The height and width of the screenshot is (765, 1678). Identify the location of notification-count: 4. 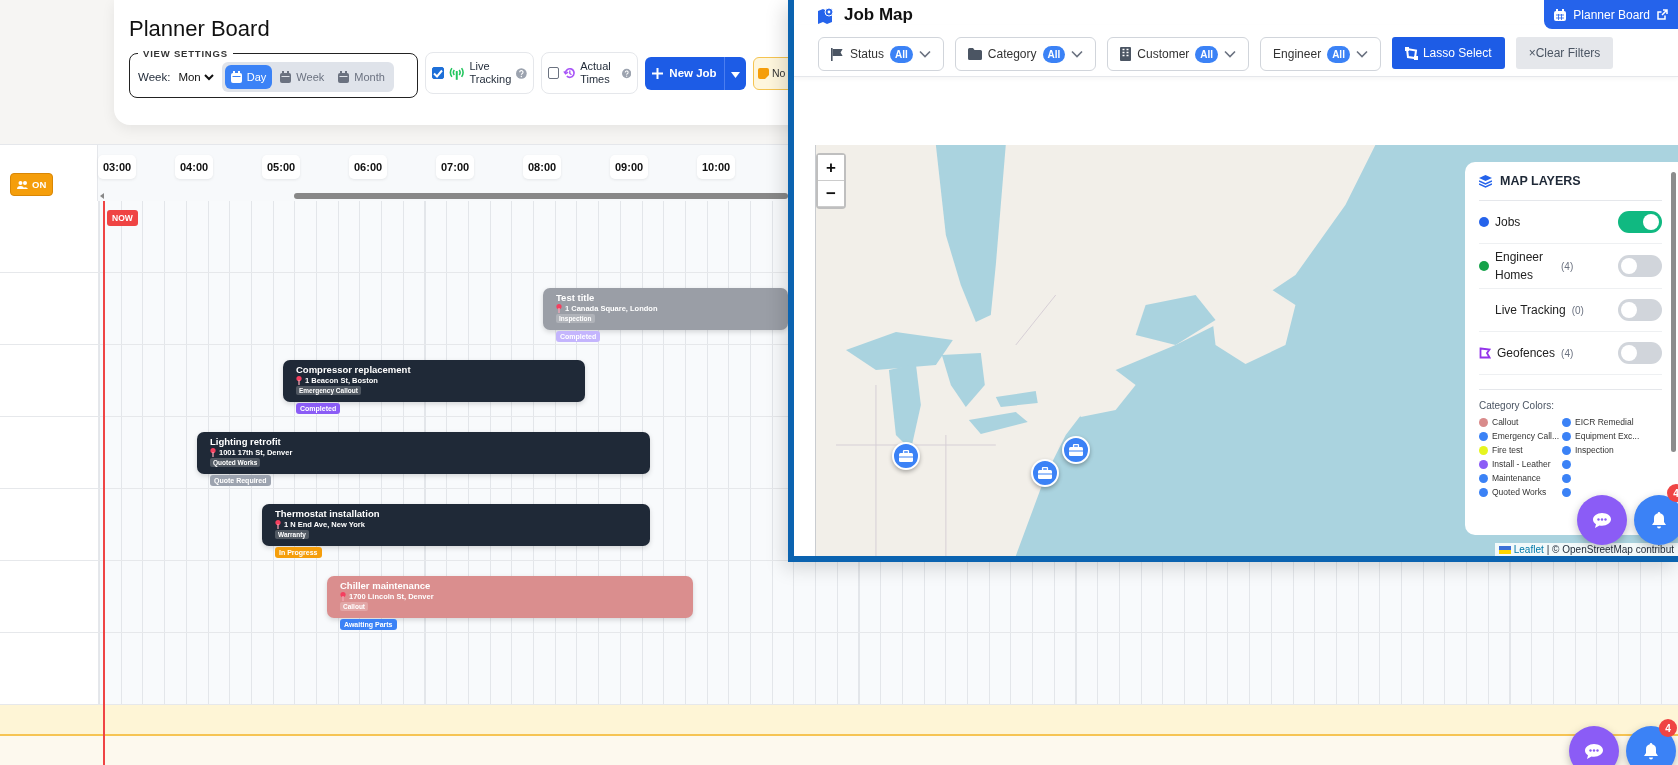
(1672, 493).